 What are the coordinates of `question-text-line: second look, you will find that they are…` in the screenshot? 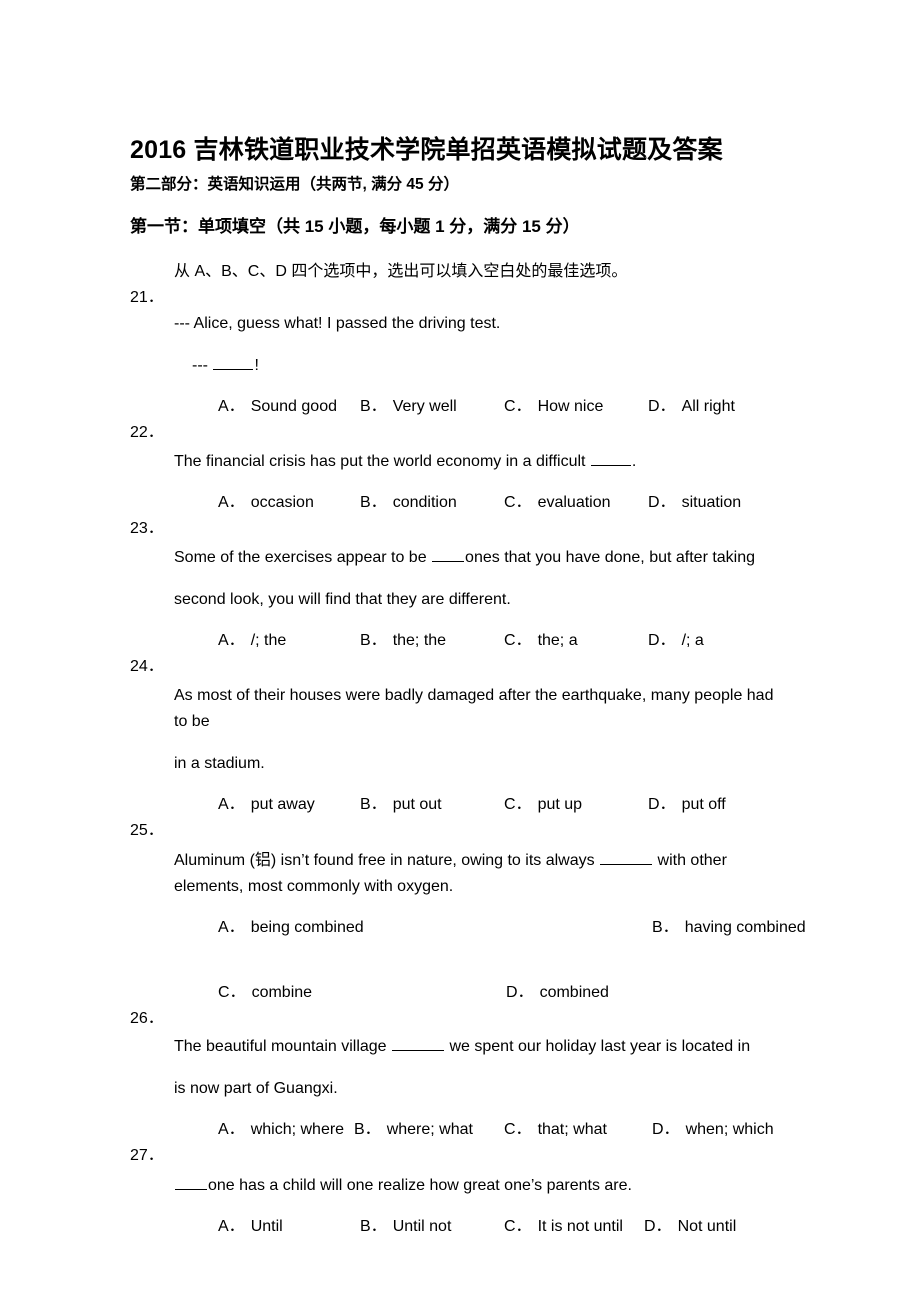 It's located at (342, 599).